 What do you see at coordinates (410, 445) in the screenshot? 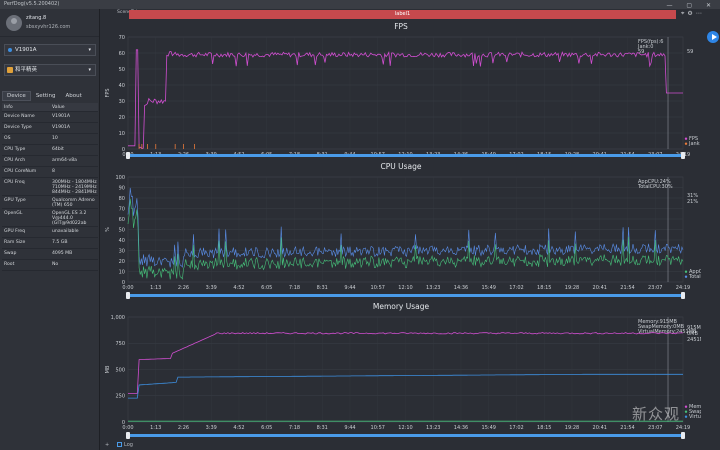
I see `bottom-bar: + Log` at bounding box center [410, 445].